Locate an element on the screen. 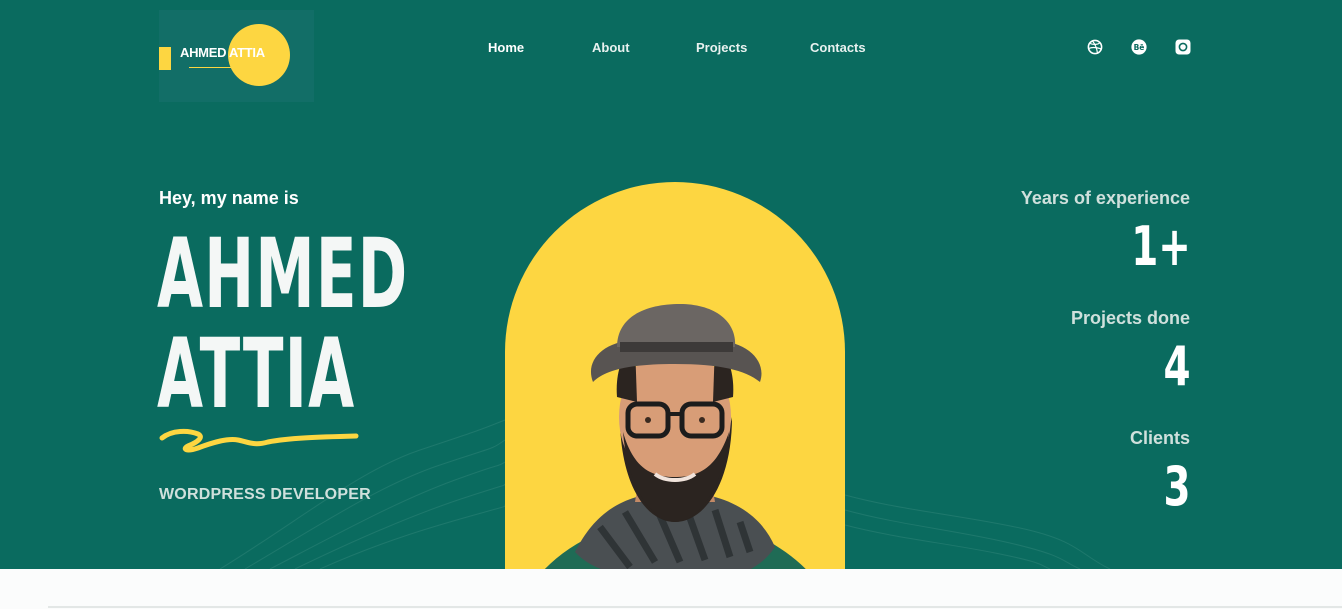 This screenshot has height=609, width=1342. next-section is located at coordinates (671, 589).